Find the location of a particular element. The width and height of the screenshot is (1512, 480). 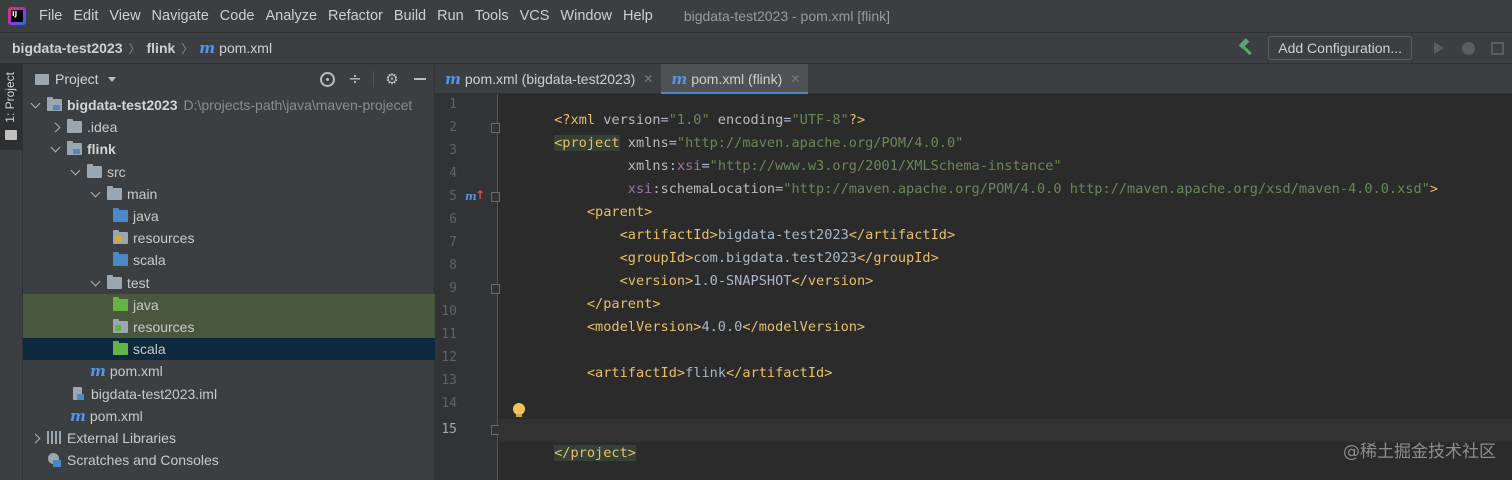

tree-item-label: .idea is located at coordinates (102, 127).